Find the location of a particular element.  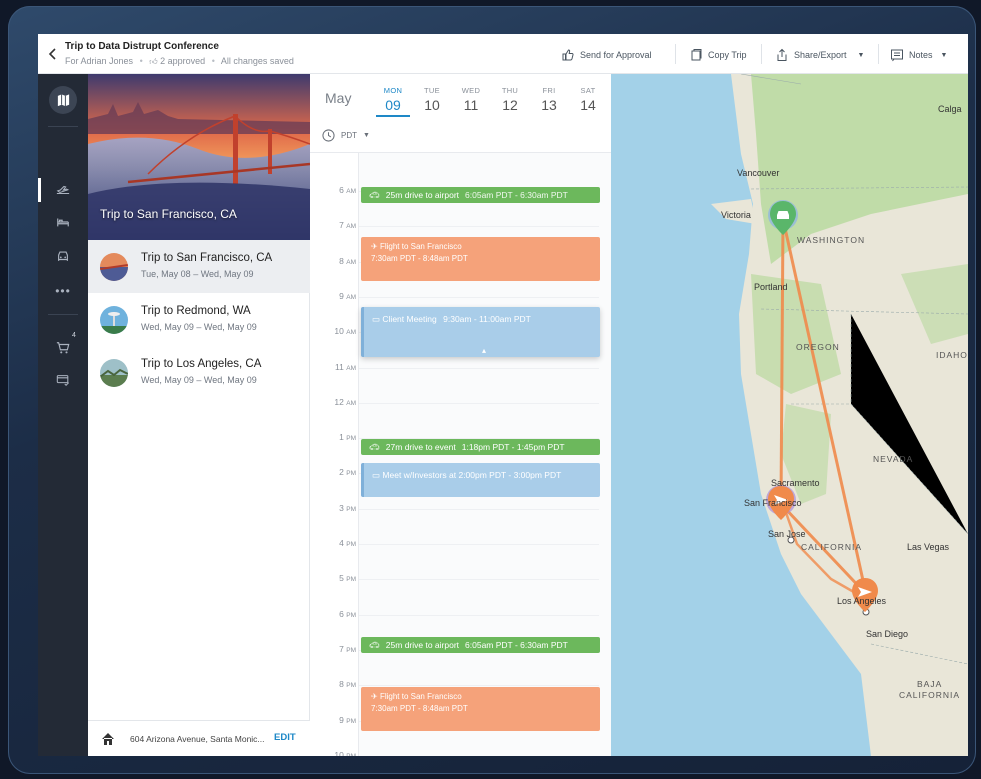

flight-icon is located at coordinates (63, 190).